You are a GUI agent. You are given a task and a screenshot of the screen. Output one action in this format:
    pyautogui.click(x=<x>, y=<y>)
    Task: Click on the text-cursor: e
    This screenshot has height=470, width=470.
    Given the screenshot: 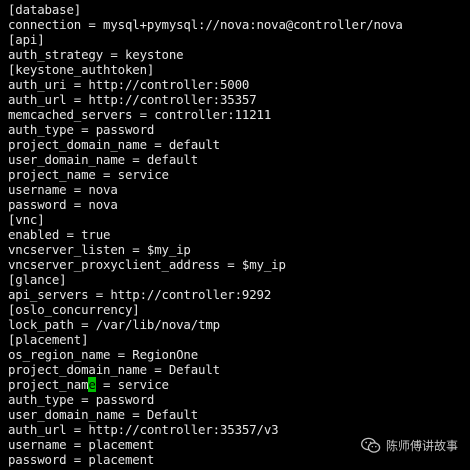 What is the action you would take?
    pyautogui.click(x=92, y=384)
    